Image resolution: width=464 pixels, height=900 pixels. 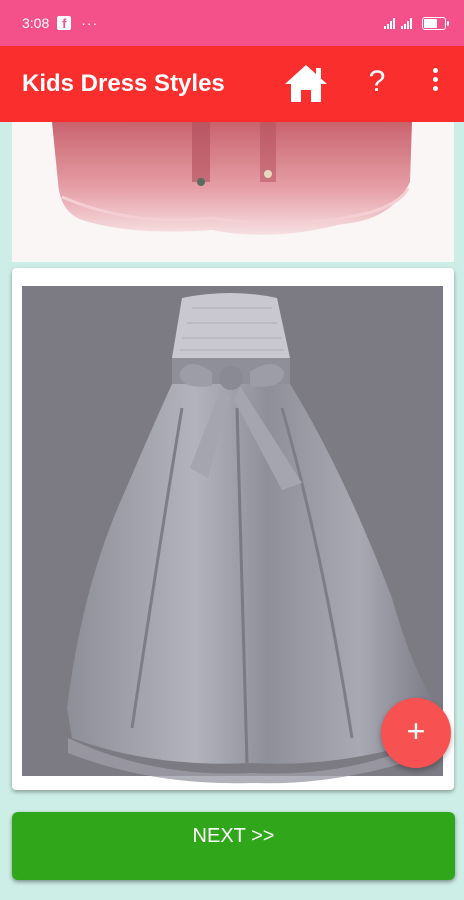 I want to click on help-icon: ?, so click(x=377, y=81).